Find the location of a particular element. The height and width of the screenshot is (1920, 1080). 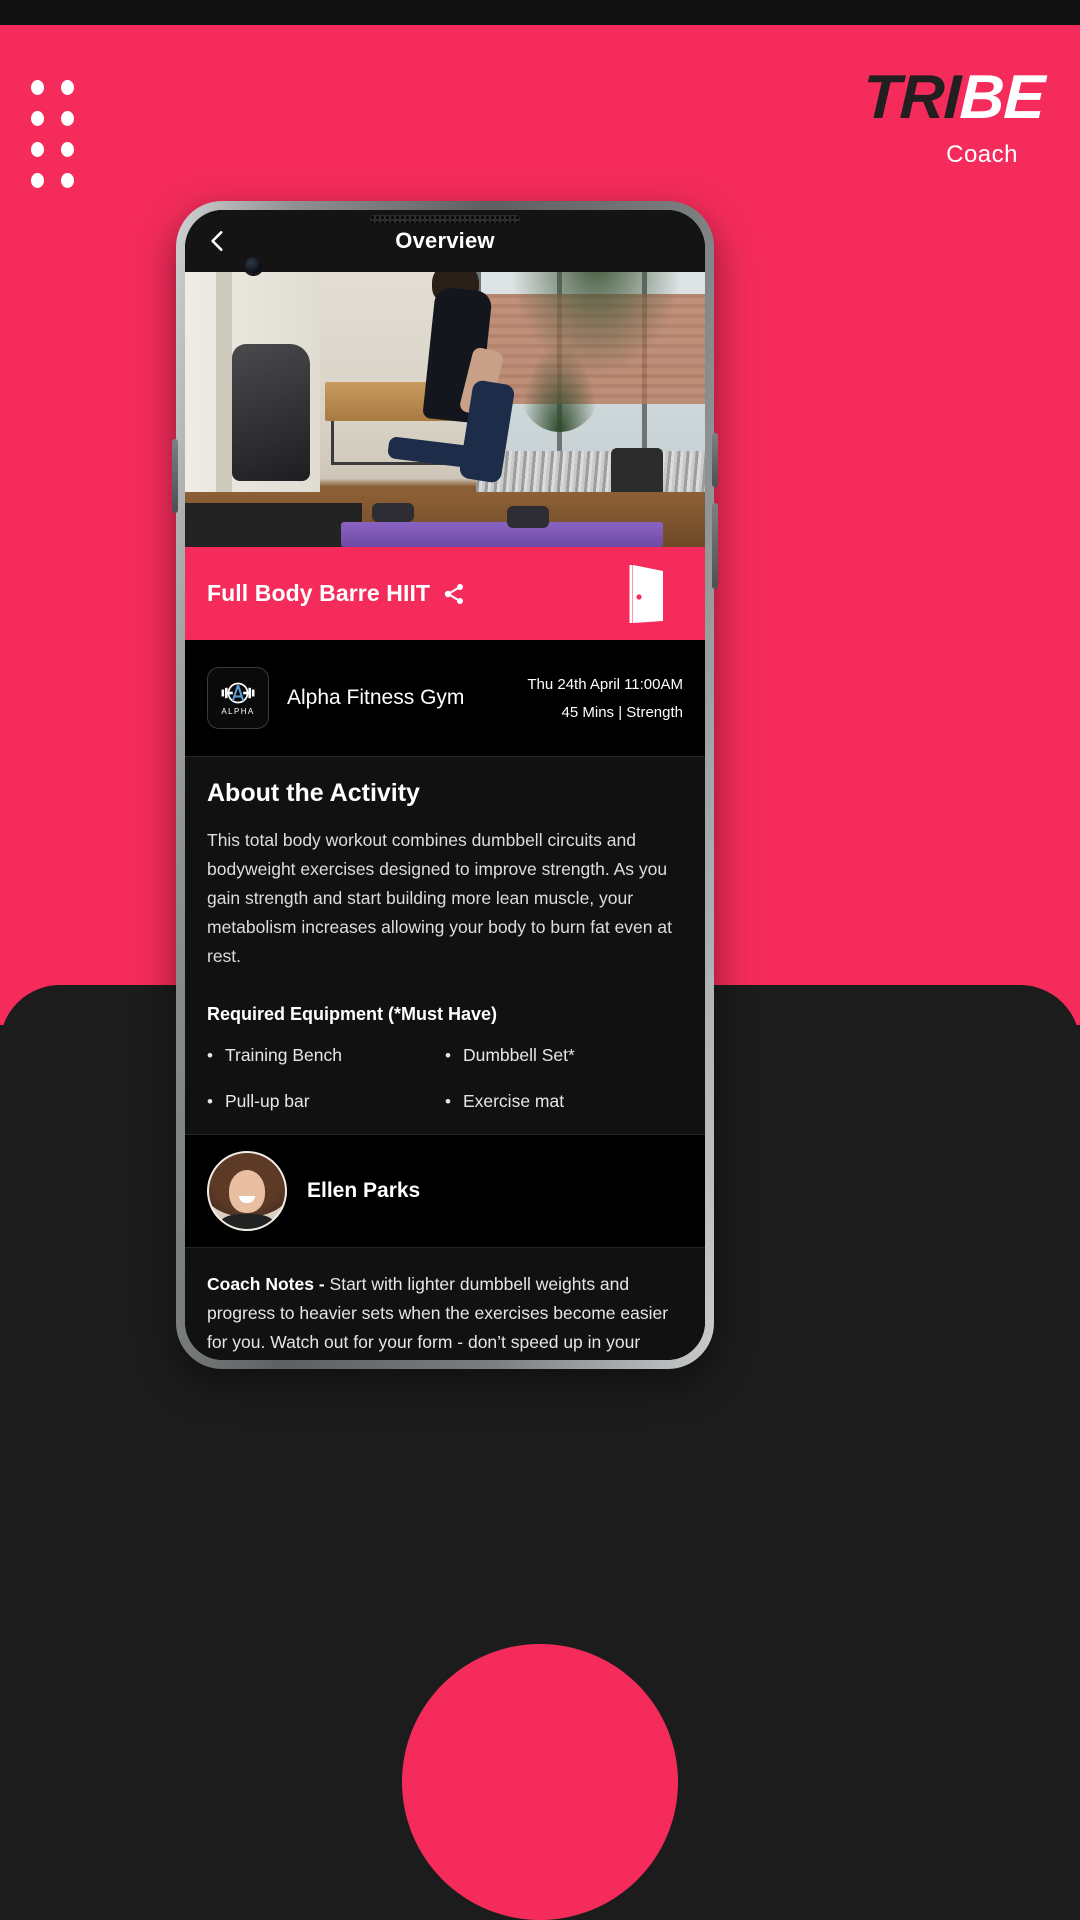

gym-schedule: Thu 24th April 11:00AM is located at coordinates (605, 684).